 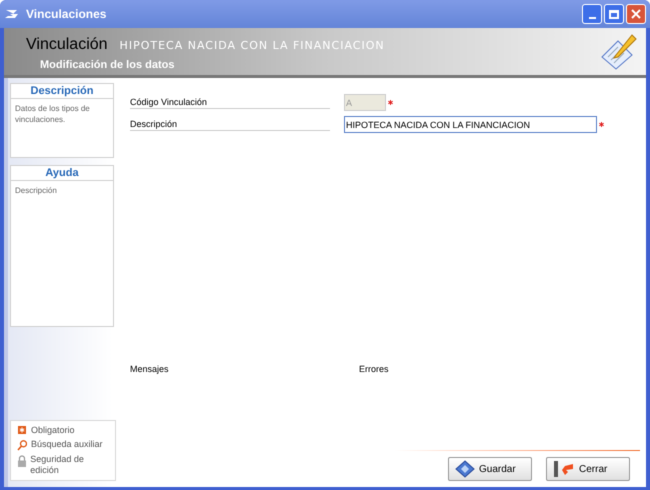 I want to click on header-subtitle: Modificación de los datos, so click(x=108, y=65).